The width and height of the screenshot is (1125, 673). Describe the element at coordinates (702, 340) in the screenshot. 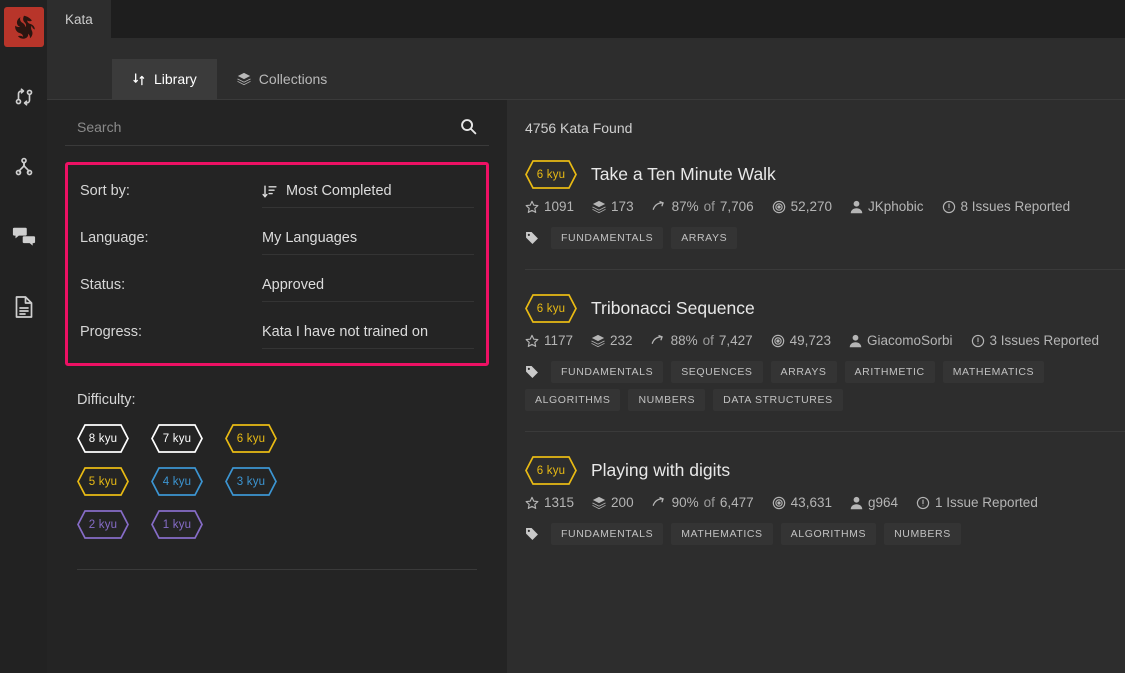

I see `kata-stat-satisfaction: 88% of 7,427` at that location.